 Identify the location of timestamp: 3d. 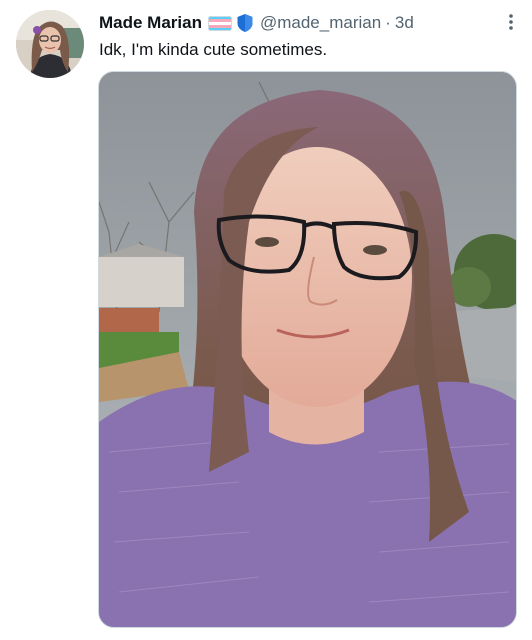
(404, 23).